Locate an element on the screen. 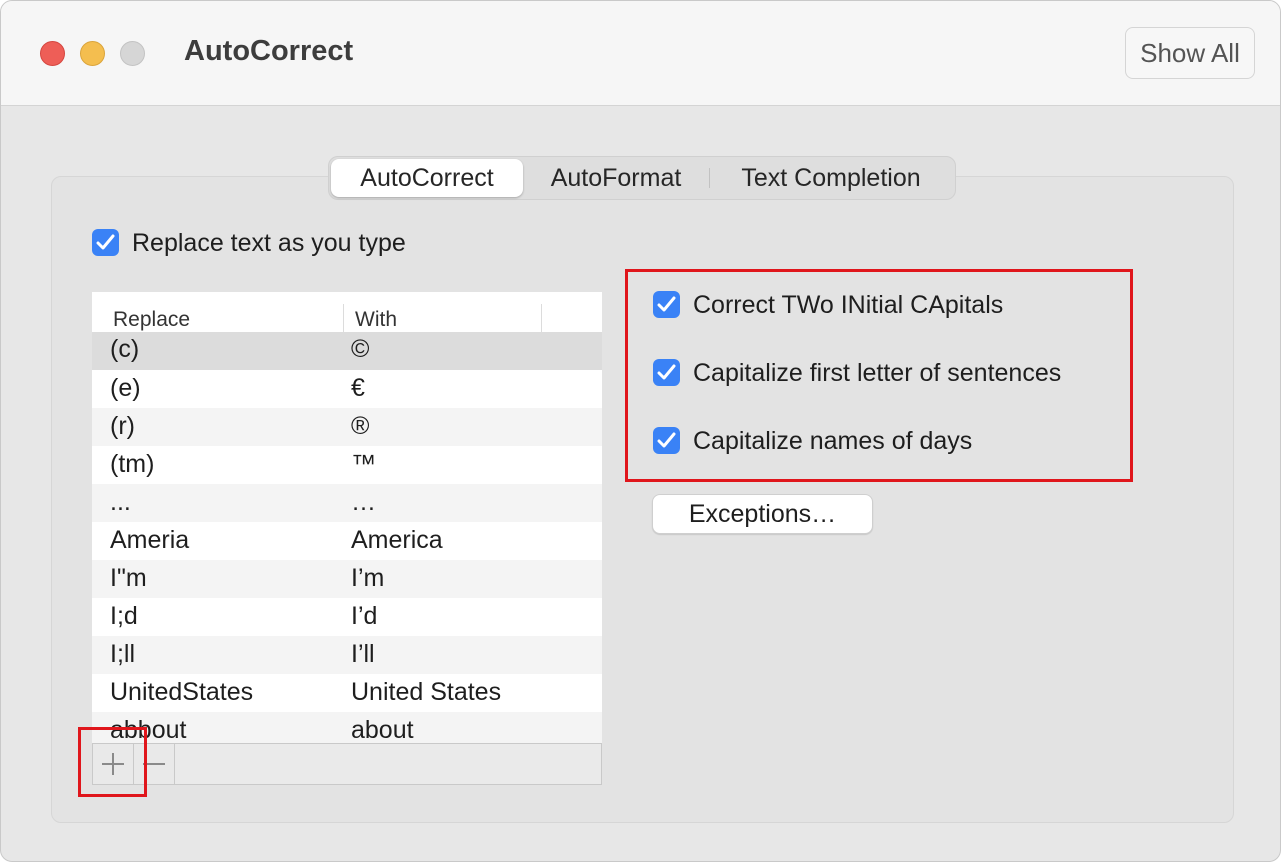  tab-text-completion: Text Completion is located at coordinates (831, 178).